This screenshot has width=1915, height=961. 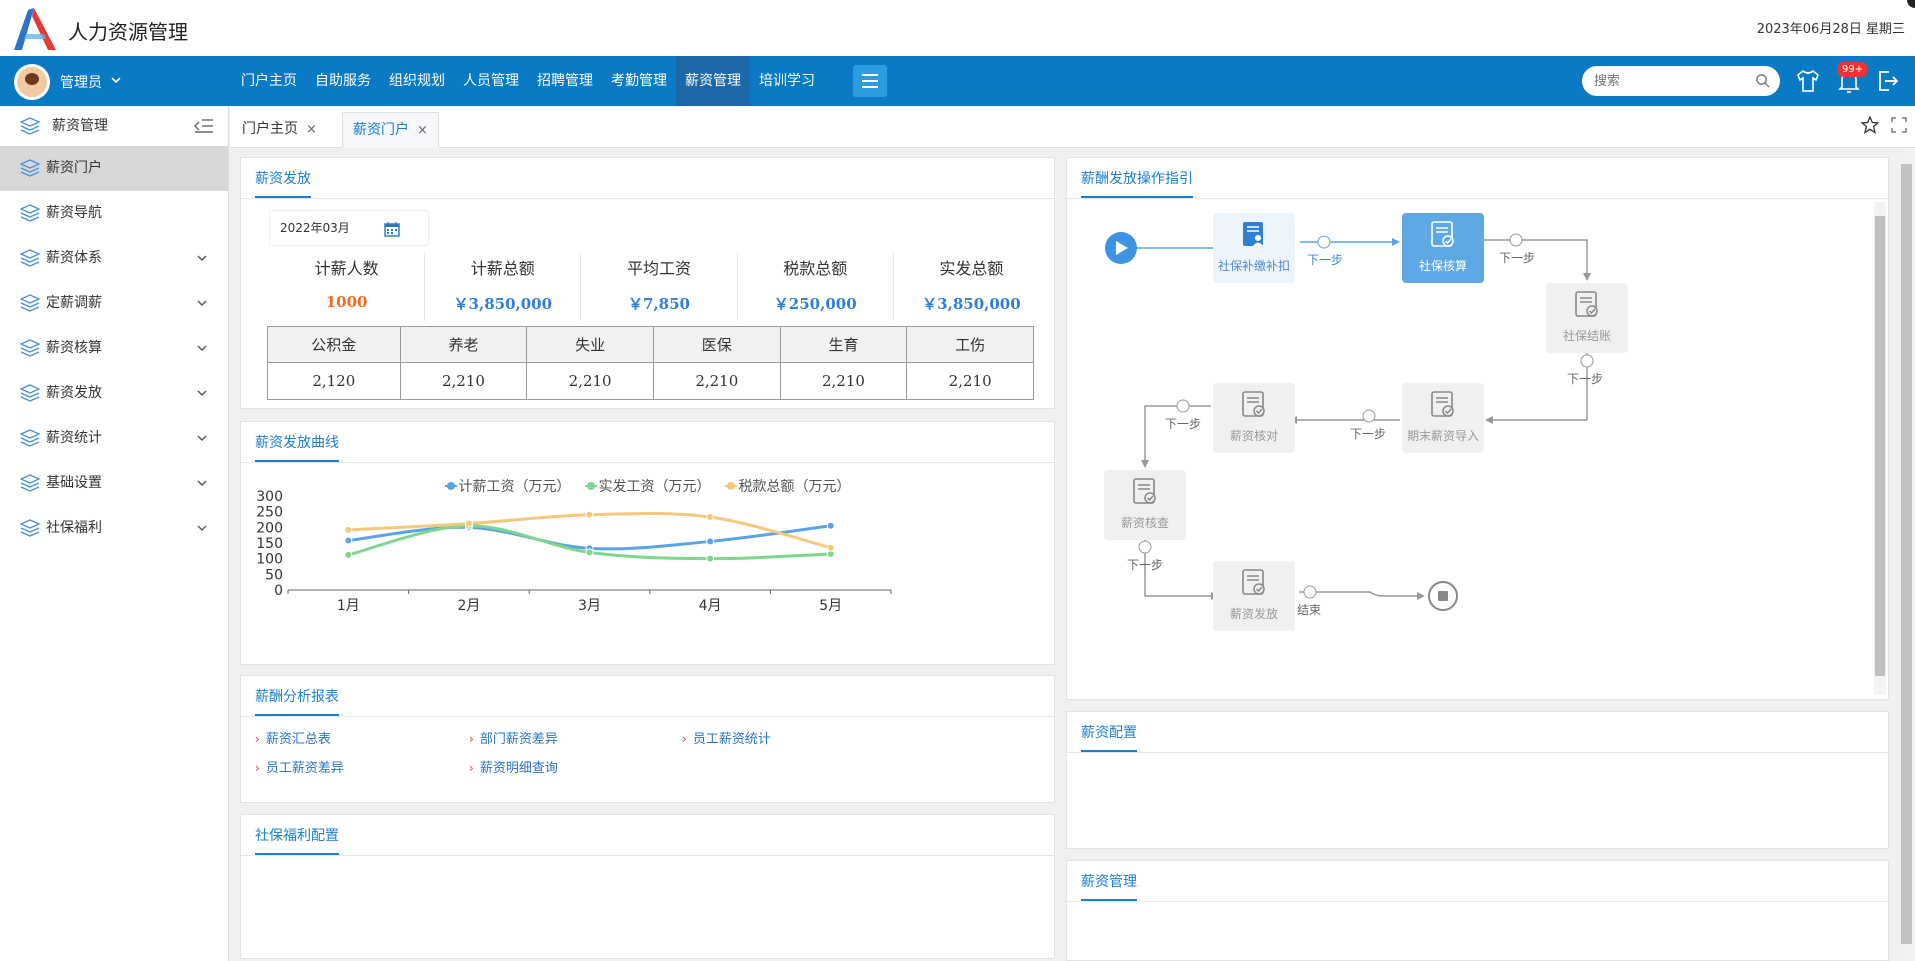 I want to click on sidebar-item: 薪资门户, so click(x=114, y=168).